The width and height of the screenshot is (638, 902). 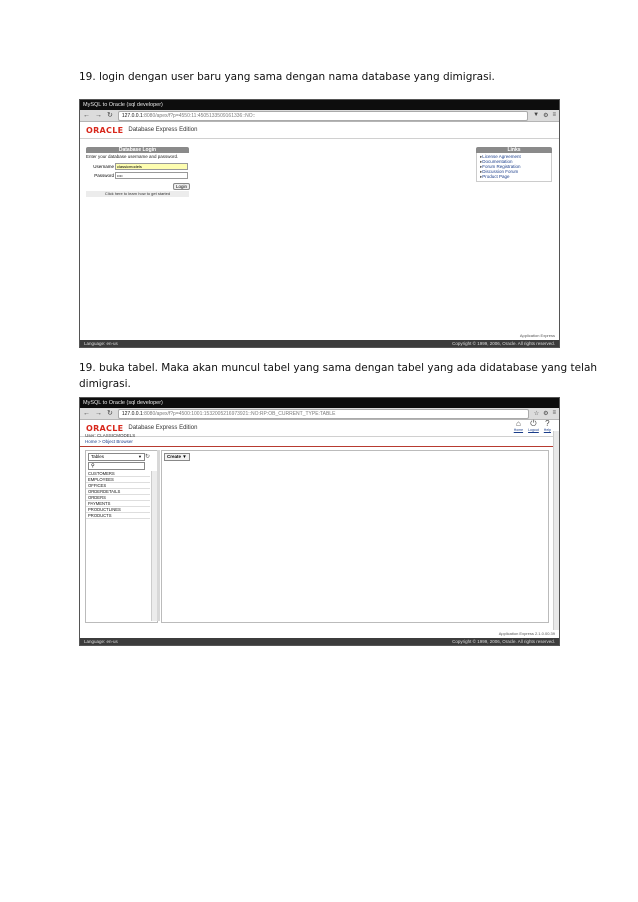 What do you see at coordinates (137, 194) in the screenshot?
I see `getting-started-link: Click here to learn how to get started` at bounding box center [137, 194].